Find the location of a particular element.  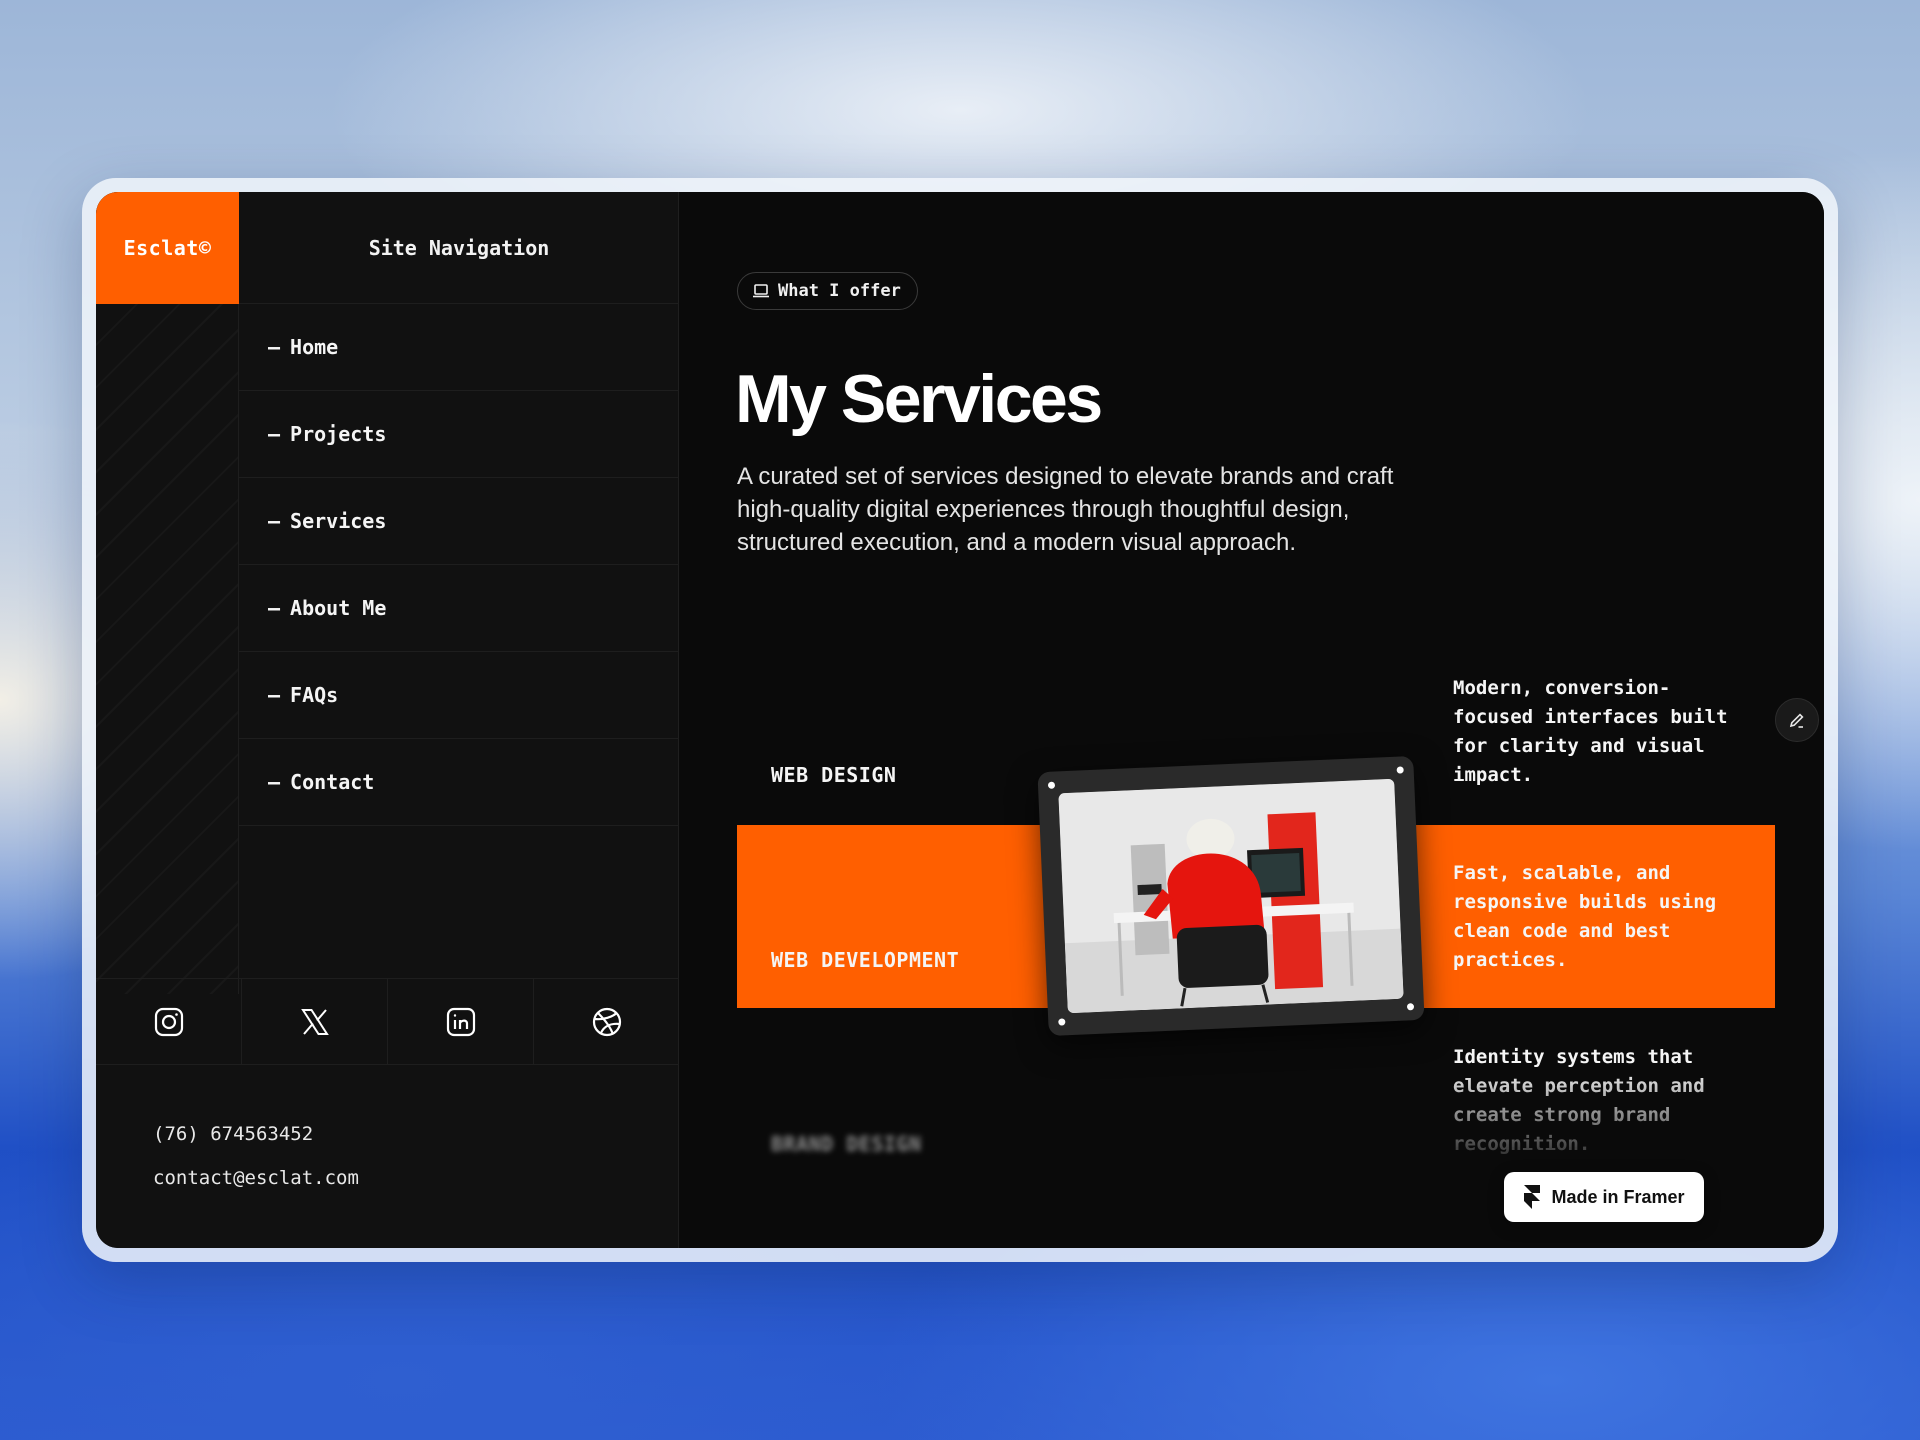

service-name-web-design: WEB DESIGN is located at coordinates (833, 775).